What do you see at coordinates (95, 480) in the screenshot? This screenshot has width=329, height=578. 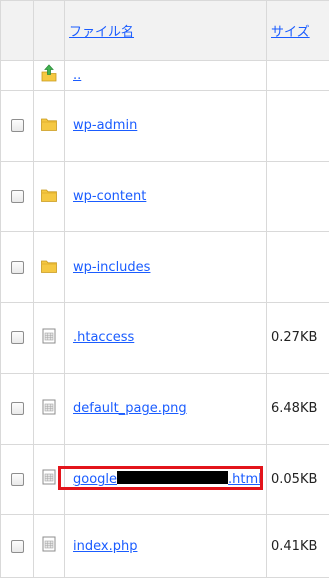 I see `file-name-prefix: google` at bounding box center [95, 480].